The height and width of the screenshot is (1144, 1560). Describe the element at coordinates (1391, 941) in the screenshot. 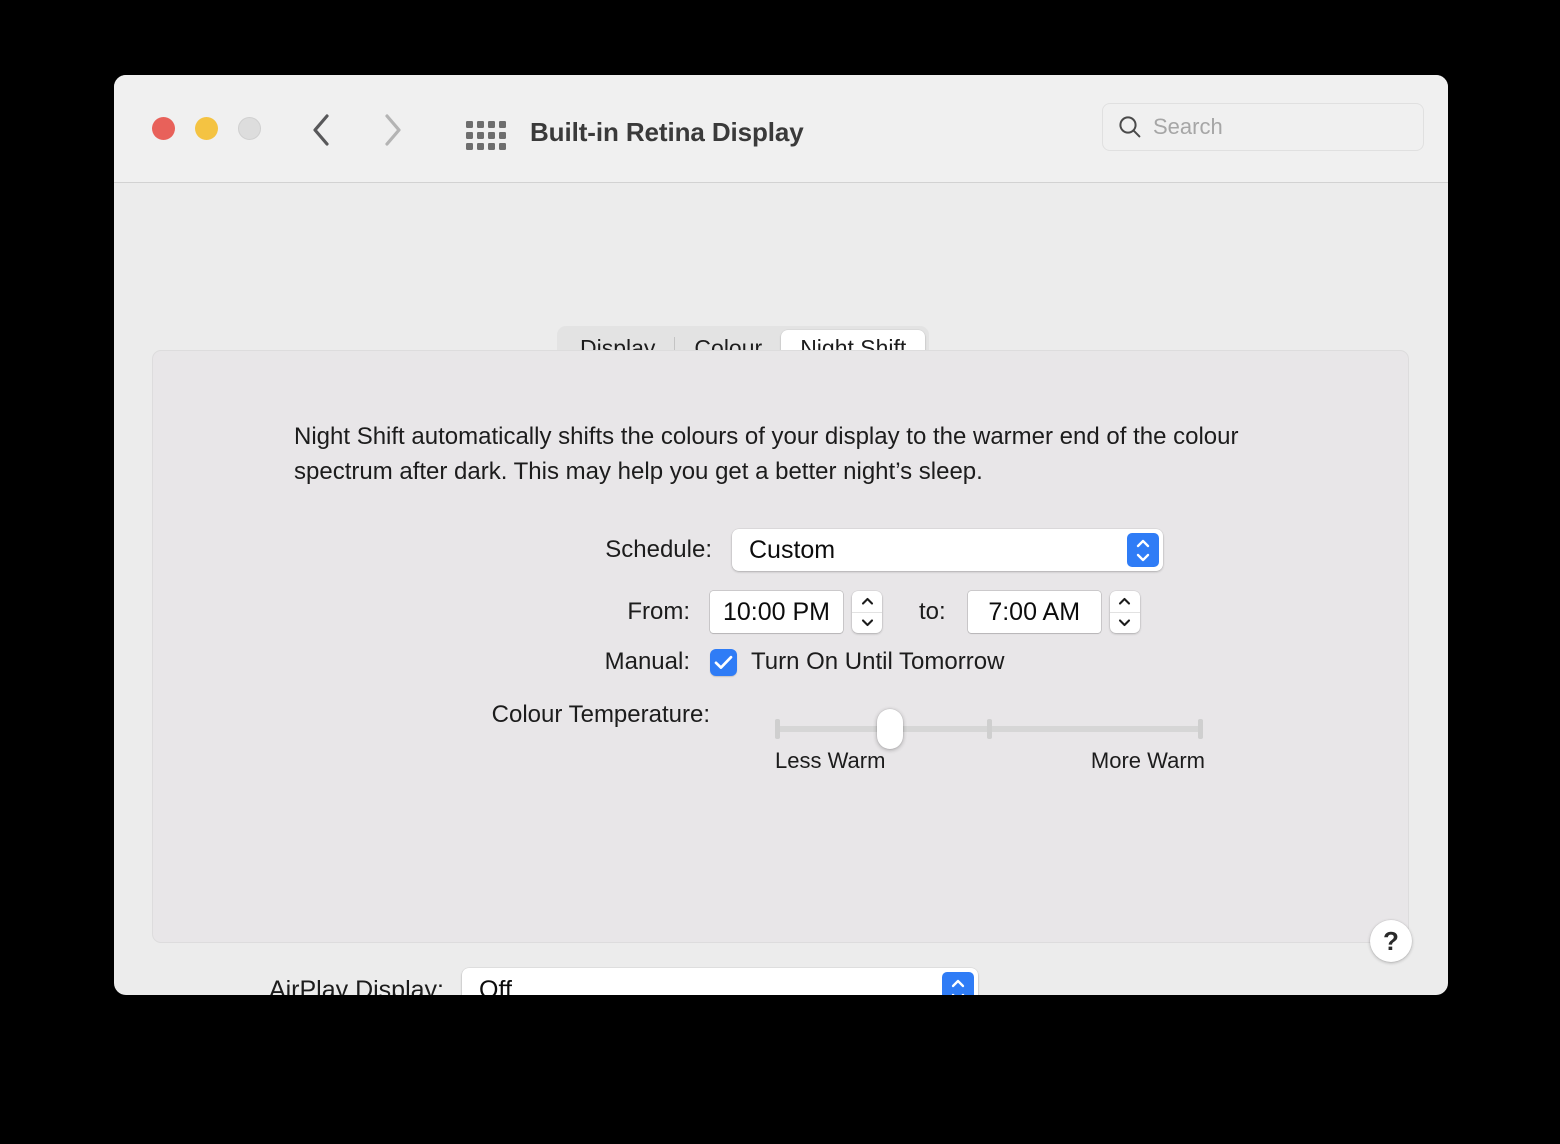

I see `help-button: ?` at that location.